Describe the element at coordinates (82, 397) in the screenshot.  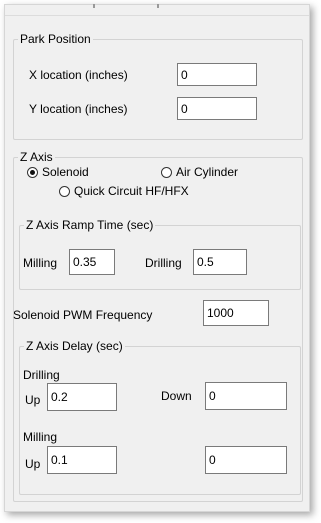
I see `delay-drilling-up-input` at that location.